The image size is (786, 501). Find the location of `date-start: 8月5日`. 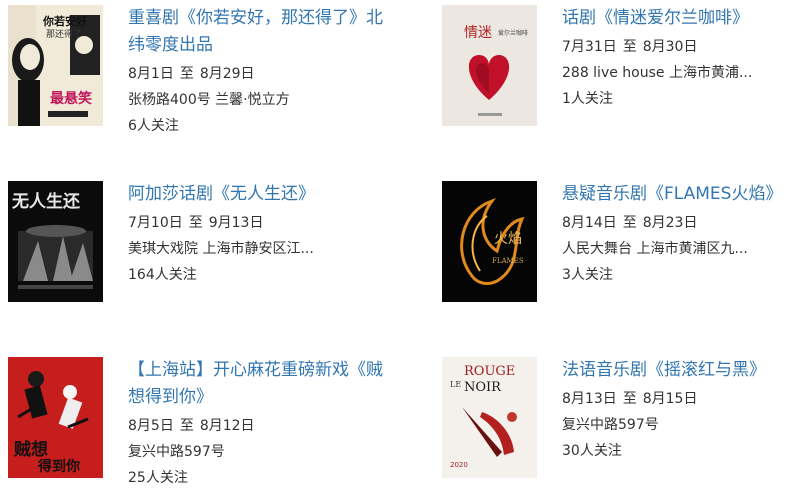

date-start: 8月5日 is located at coordinates (151, 426).